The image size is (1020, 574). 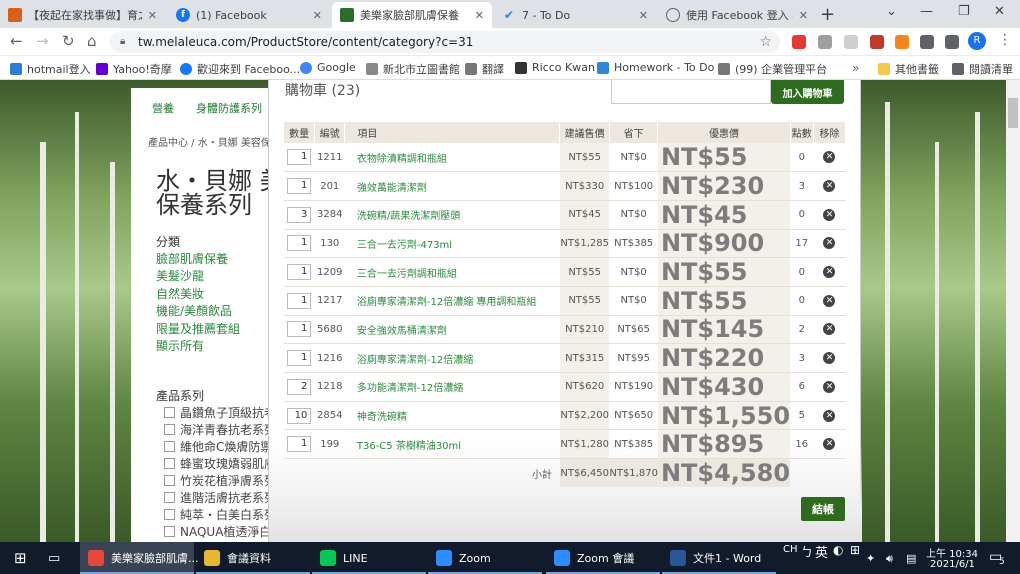 I want to click on nav-body-care: 身體防護系列, so click(x=229, y=108).